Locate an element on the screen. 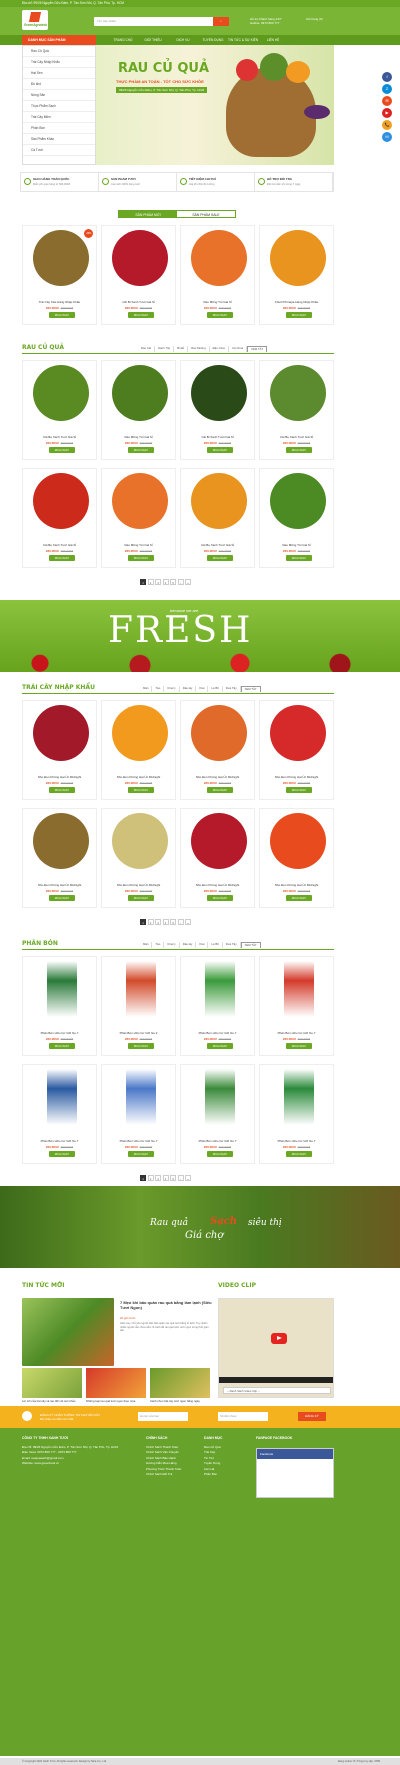  filter-tab: Dưa Tây is located at coordinates (232, 689).